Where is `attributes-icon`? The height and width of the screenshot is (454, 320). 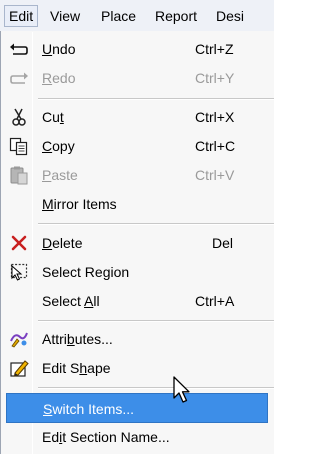
attributes-icon is located at coordinates (19, 339).